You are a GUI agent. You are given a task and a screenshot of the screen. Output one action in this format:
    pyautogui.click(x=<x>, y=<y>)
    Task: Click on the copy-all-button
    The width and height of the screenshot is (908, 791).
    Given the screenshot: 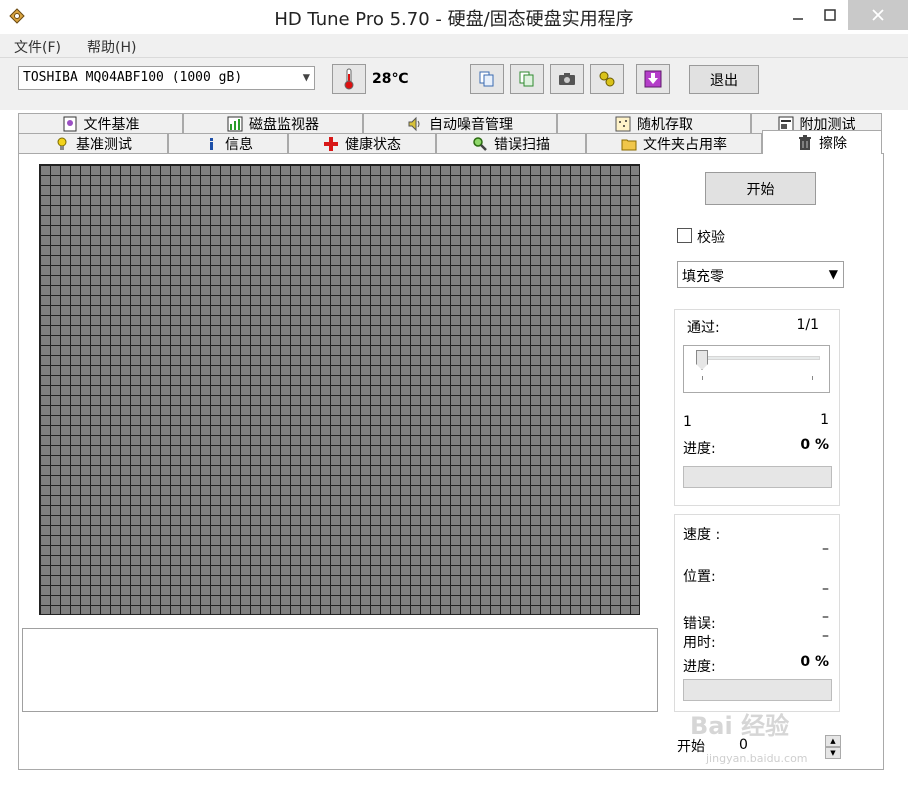 What is the action you would take?
    pyautogui.click(x=527, y=79)
    